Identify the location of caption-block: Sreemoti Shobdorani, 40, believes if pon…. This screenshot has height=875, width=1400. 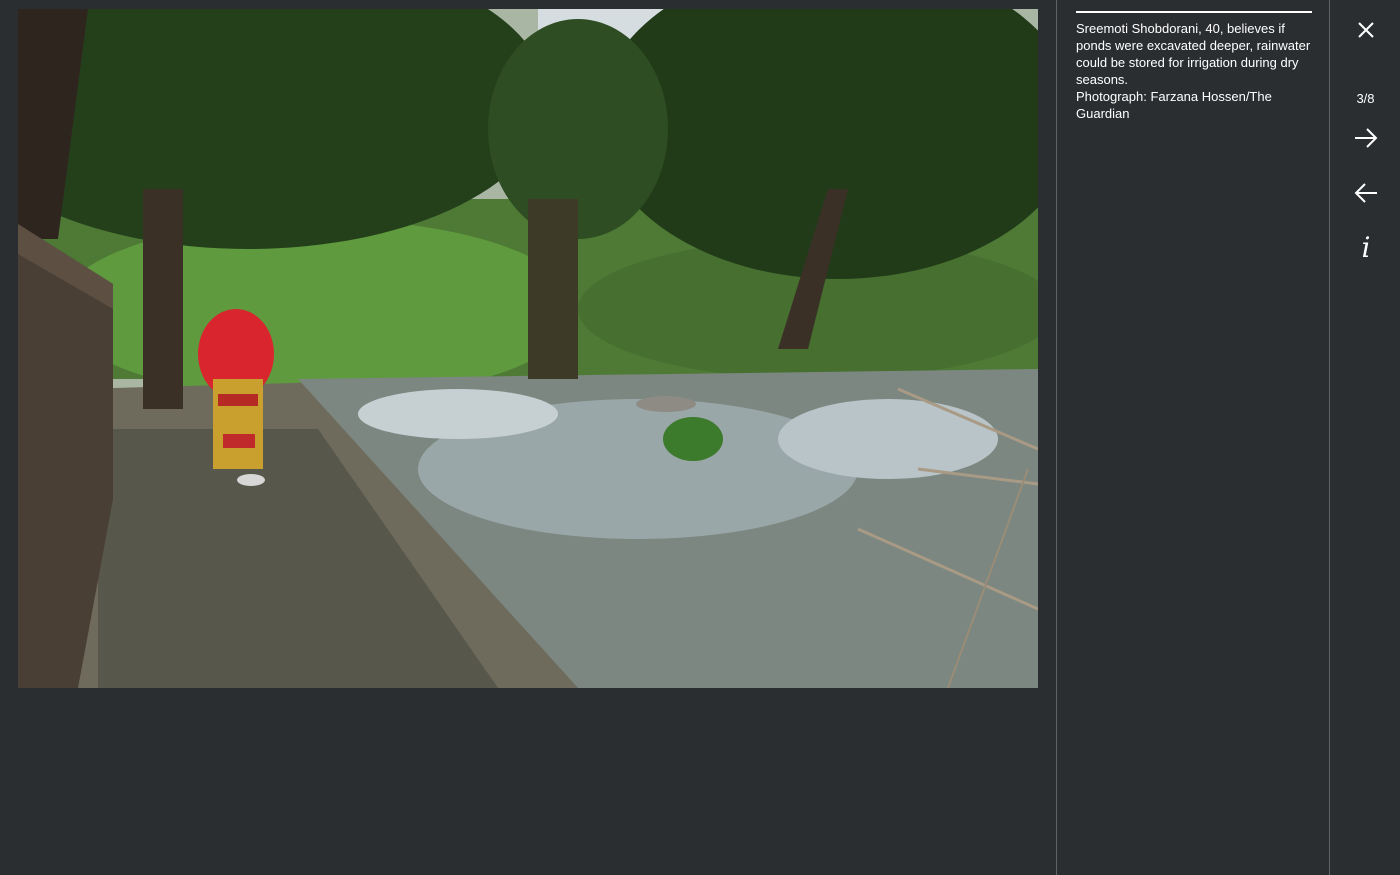
(1196, 71).